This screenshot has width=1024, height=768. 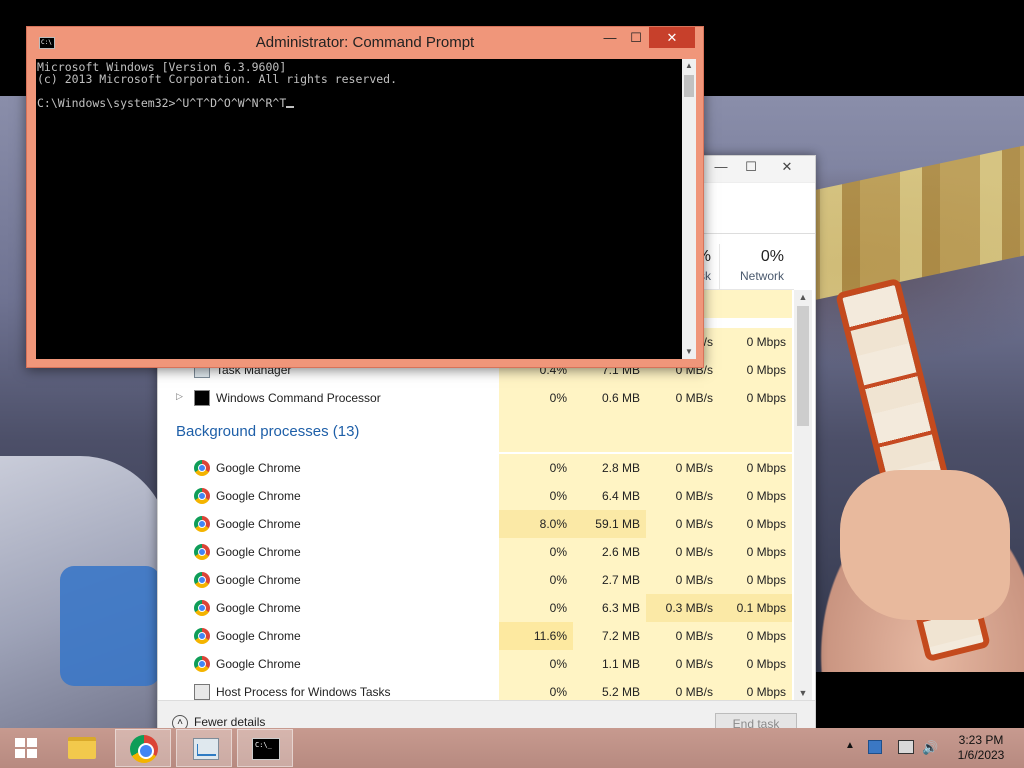 What do you see at coordinates (536, 636) in the screenshot?
I see `cpu-cell: 11.6%` at bounding box center [536, 636].